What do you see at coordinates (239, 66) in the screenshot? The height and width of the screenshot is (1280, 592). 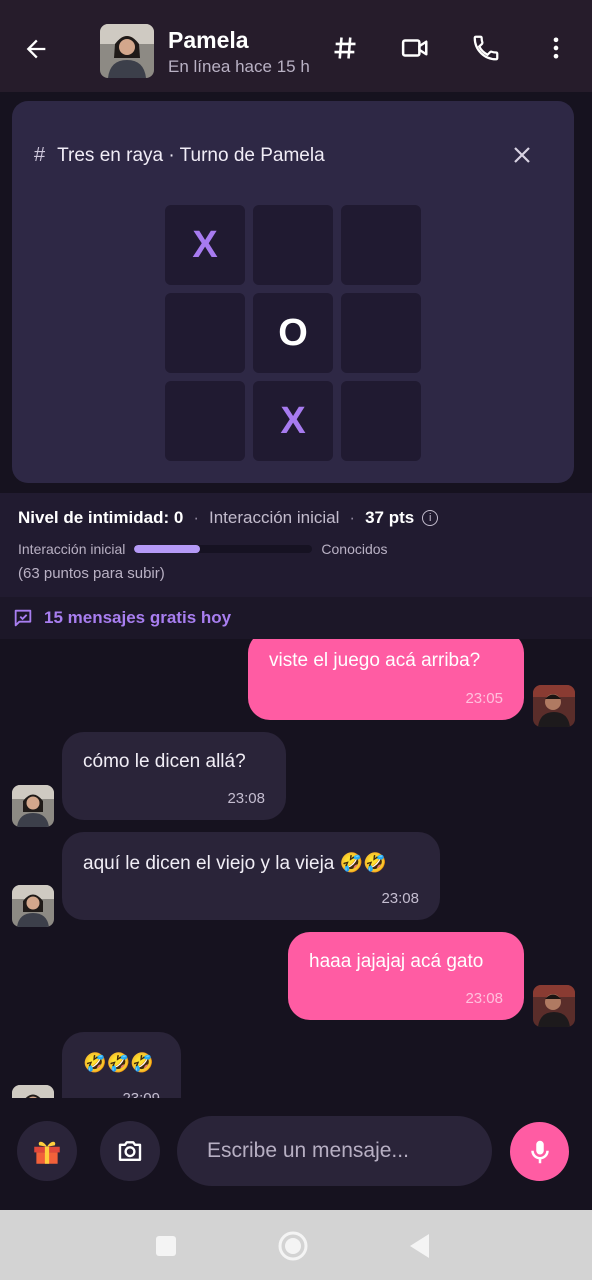 I see `contact-status: En línea hace 15 h` at bounding box center [239, 66].